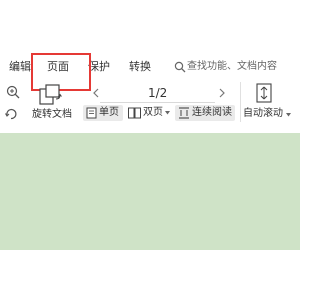 Image resolution: width=320 pixels, height=300 pixels. What do you see at coordinates (263, 113) in the screenshot?
I see `auto-scroll-label: 自动滚动` at bounding box center [263, 113].